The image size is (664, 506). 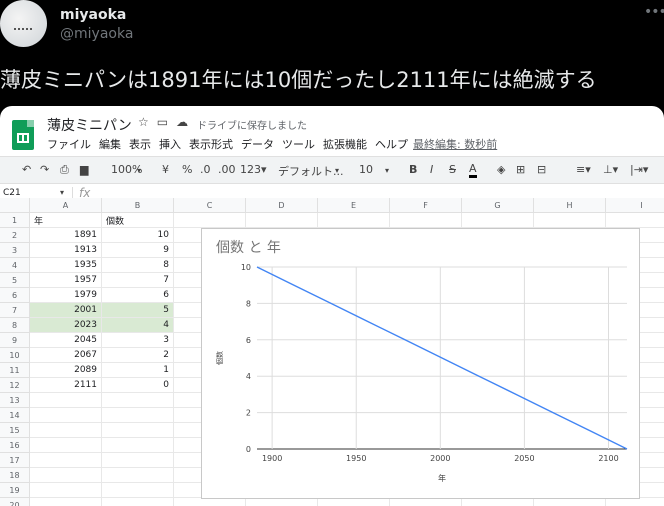 What do you see at coordinates (15, 220) in the screenshot?
I see `row-header: 1` at bounding box center [15, 220].